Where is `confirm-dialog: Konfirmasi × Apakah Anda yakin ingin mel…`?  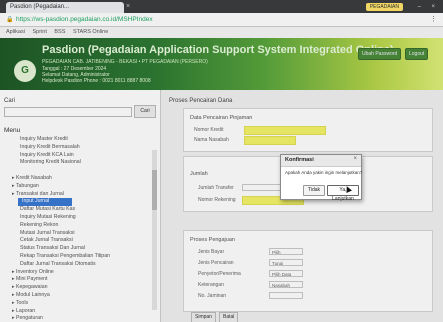
confirm-dialog: Konfirmasi × Apakah Anda yakin ingin mel… is located at coordinates (321, 178).